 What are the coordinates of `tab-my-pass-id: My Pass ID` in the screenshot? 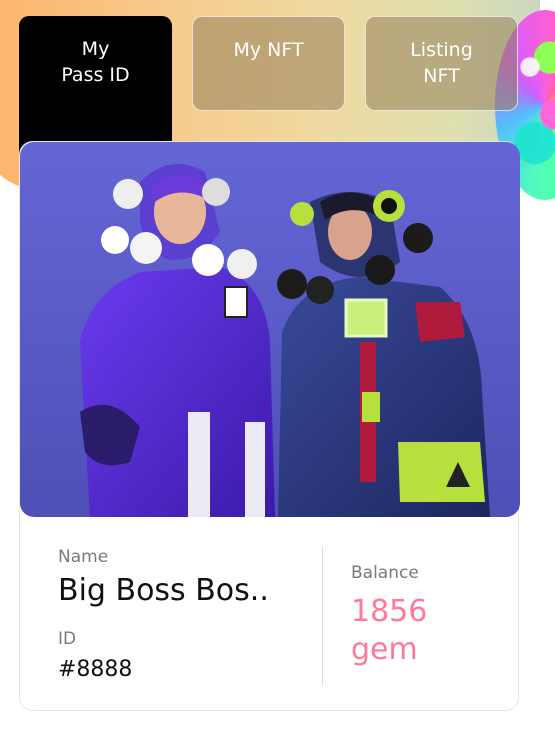 It's located at (95, 86).